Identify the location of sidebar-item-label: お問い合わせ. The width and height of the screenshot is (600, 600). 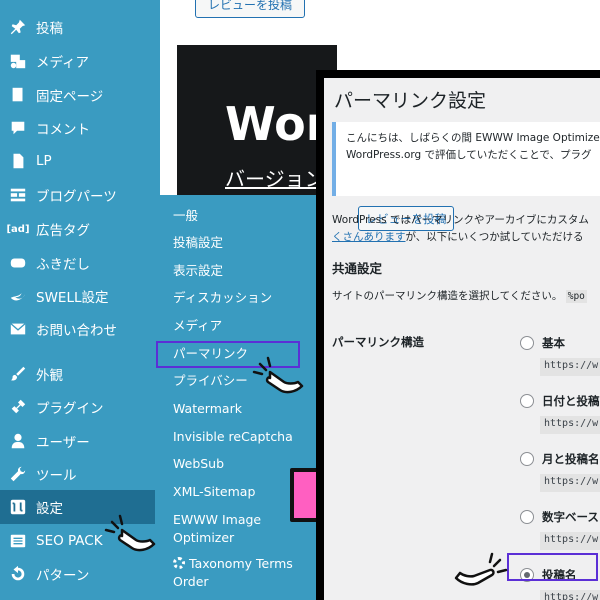
(76, 331).